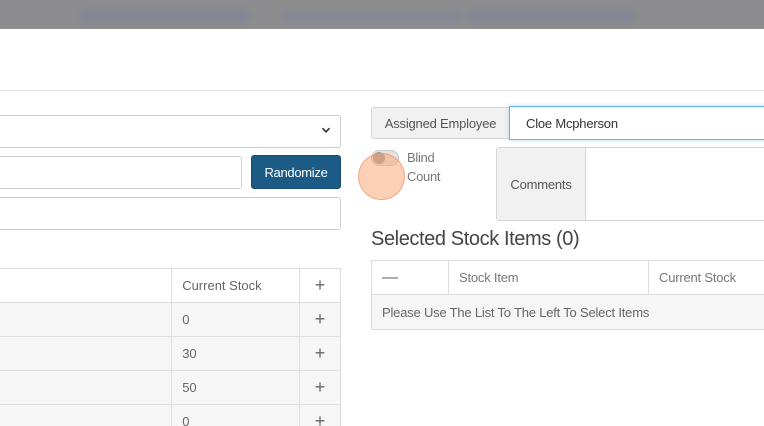 The image size is (764, 426). What do you see at coordinates (475, 239) in the screenshot?
I see `selected-stock-heading: Selected Stock Items (0)` at bounding box center [475, 239].